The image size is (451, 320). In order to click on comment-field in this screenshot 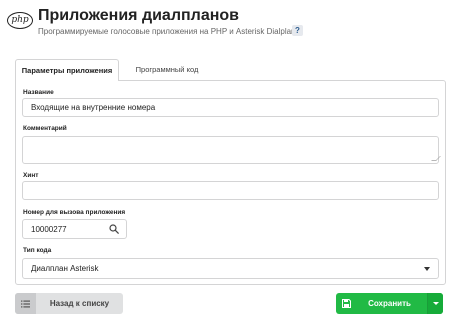, I will do `click(231, 150)`.